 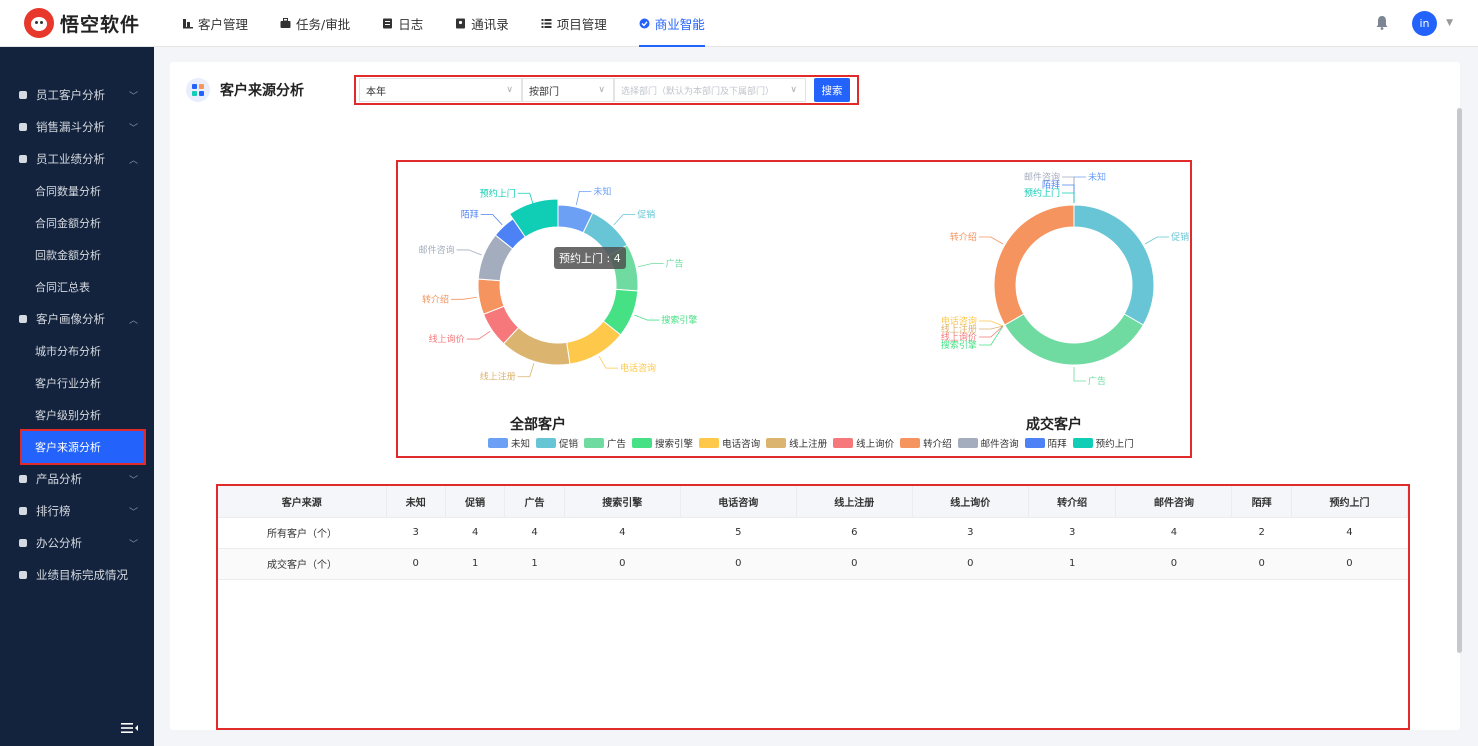 I want to click on sidebar-subitem: 回款金额分析, so click(x=77, y=255).